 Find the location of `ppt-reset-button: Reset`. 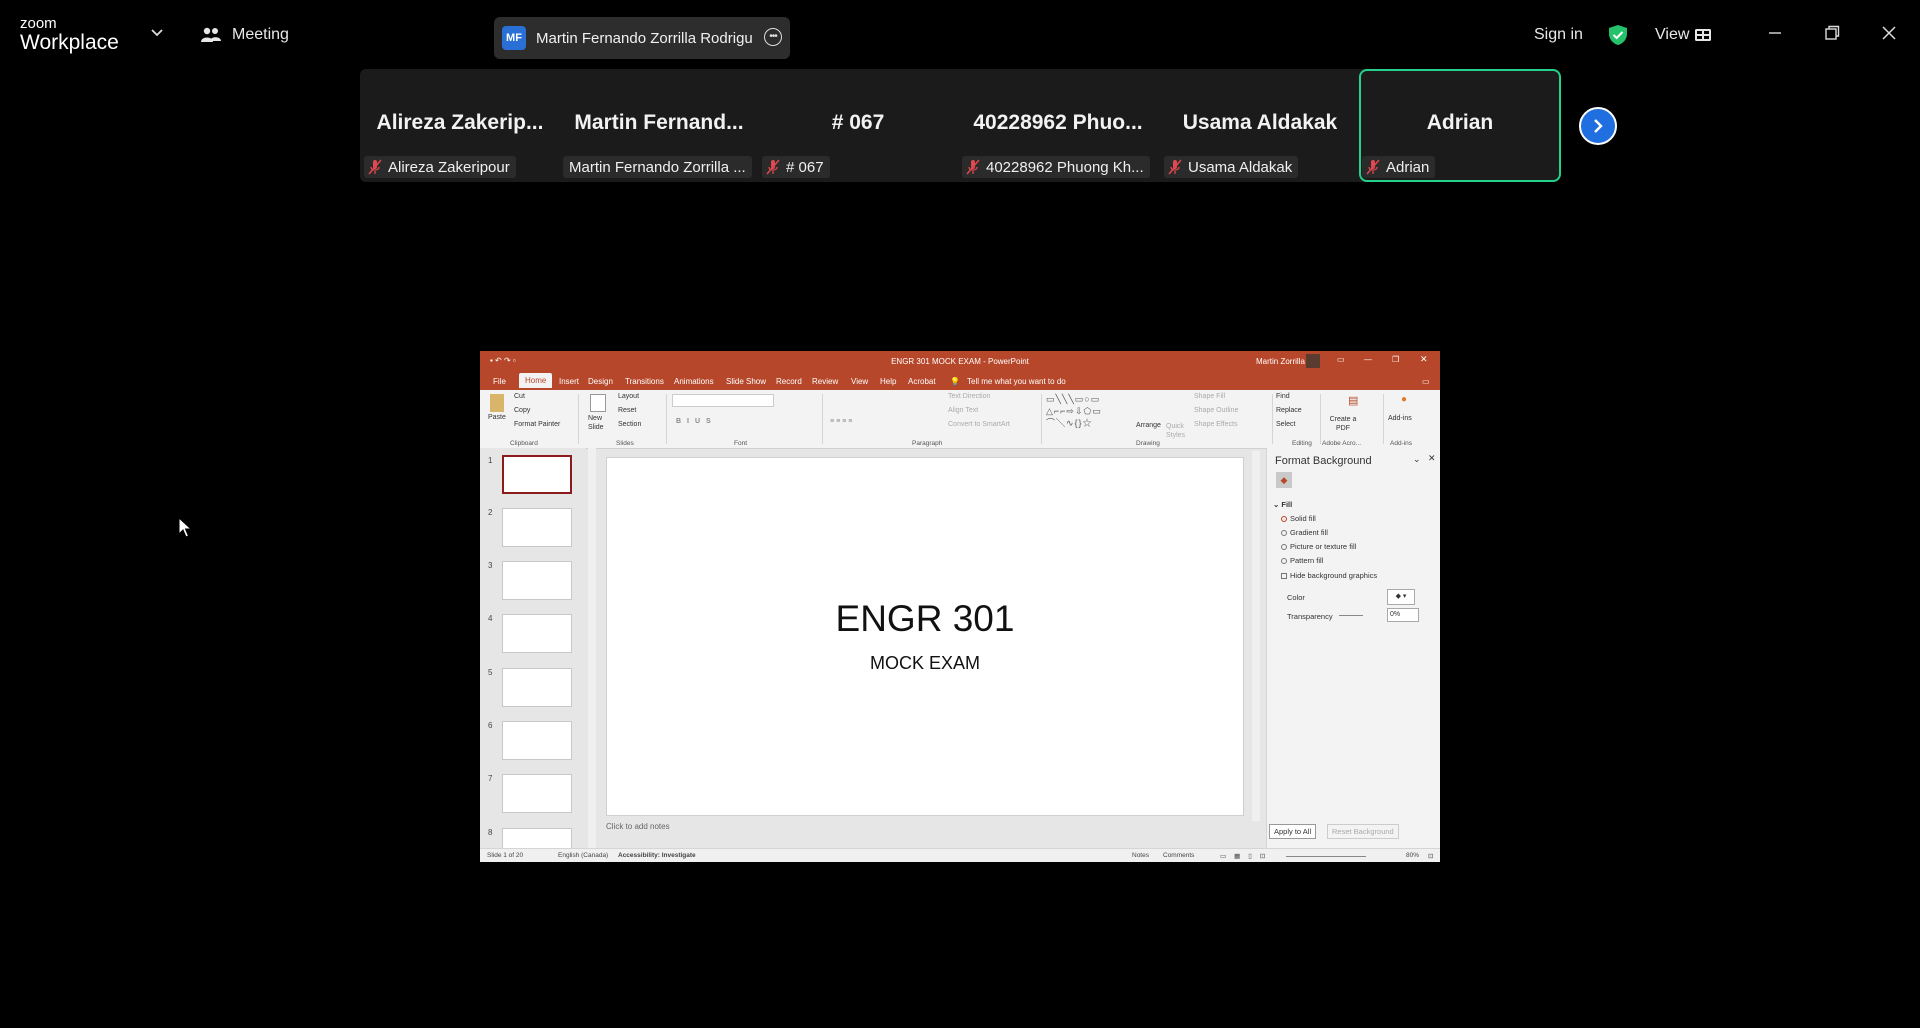

ppt-reset-button: Reset is located at coordinates (627, 410).